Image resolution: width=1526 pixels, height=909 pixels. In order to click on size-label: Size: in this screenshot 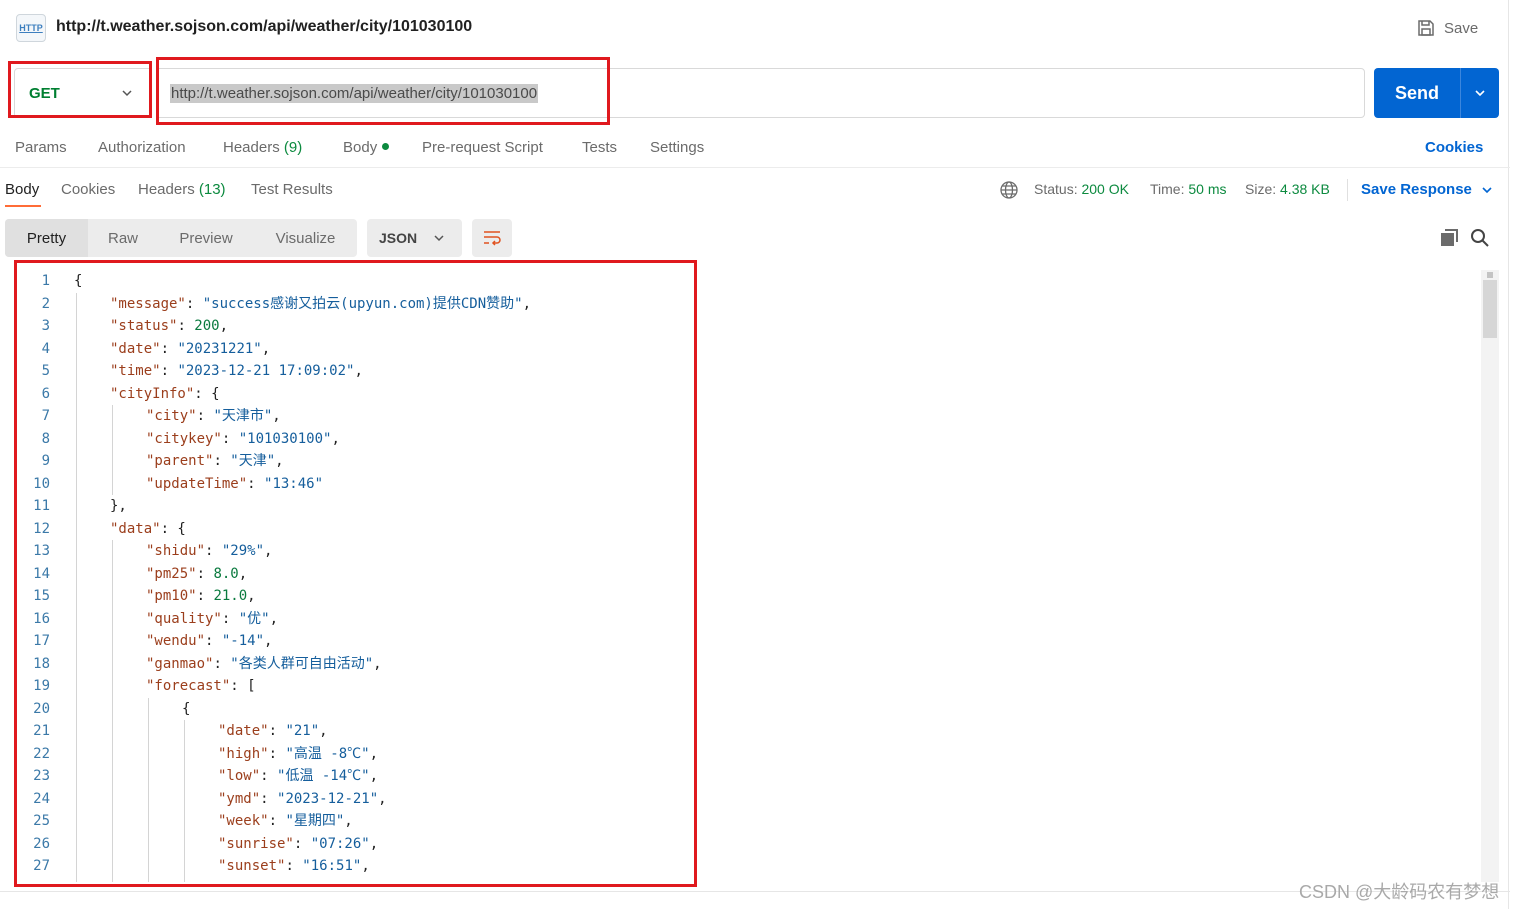, I will do `click(1261, 189)`.